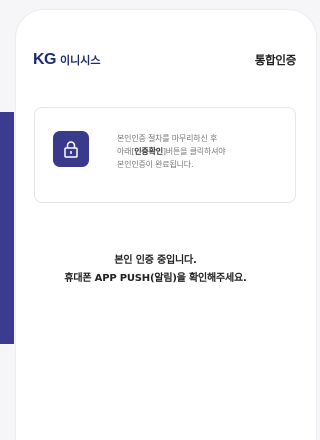  Describe the element at coordinates (80, 60) in the screenshot. I see `logo-name: 이니시스` at that location.